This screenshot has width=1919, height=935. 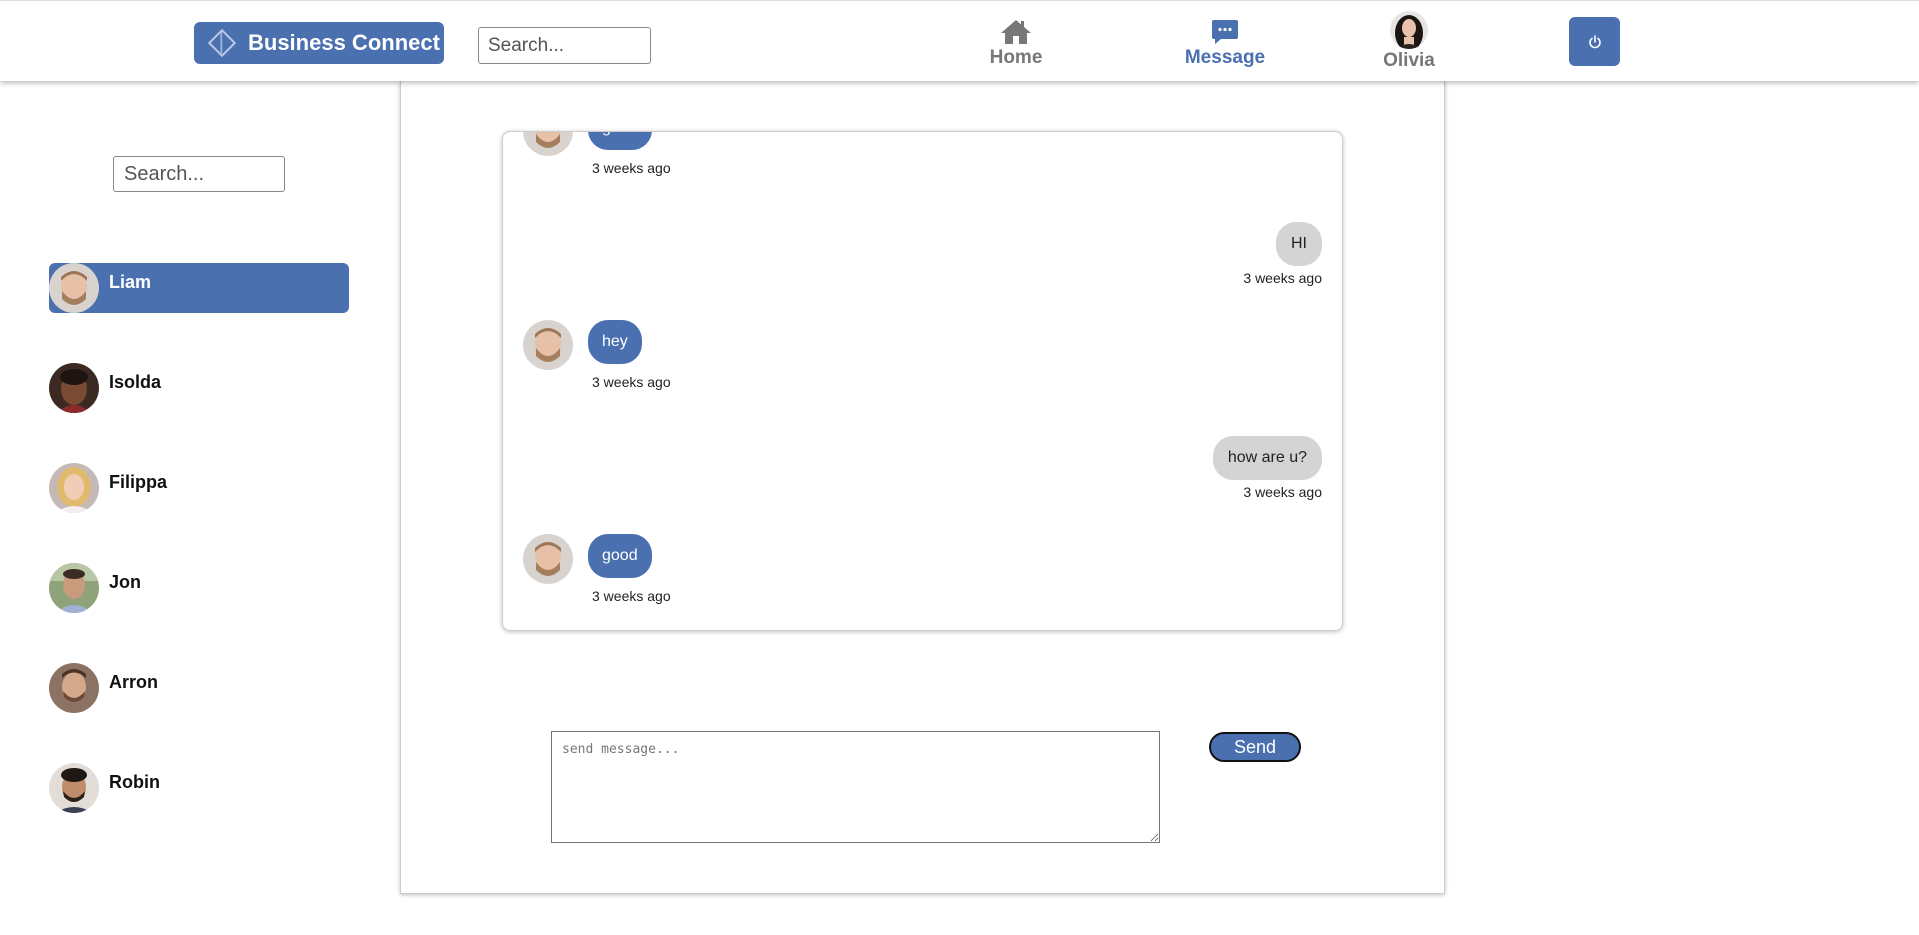 I want to click on contact-item-robin: Robin, so click(x=199, y=788).